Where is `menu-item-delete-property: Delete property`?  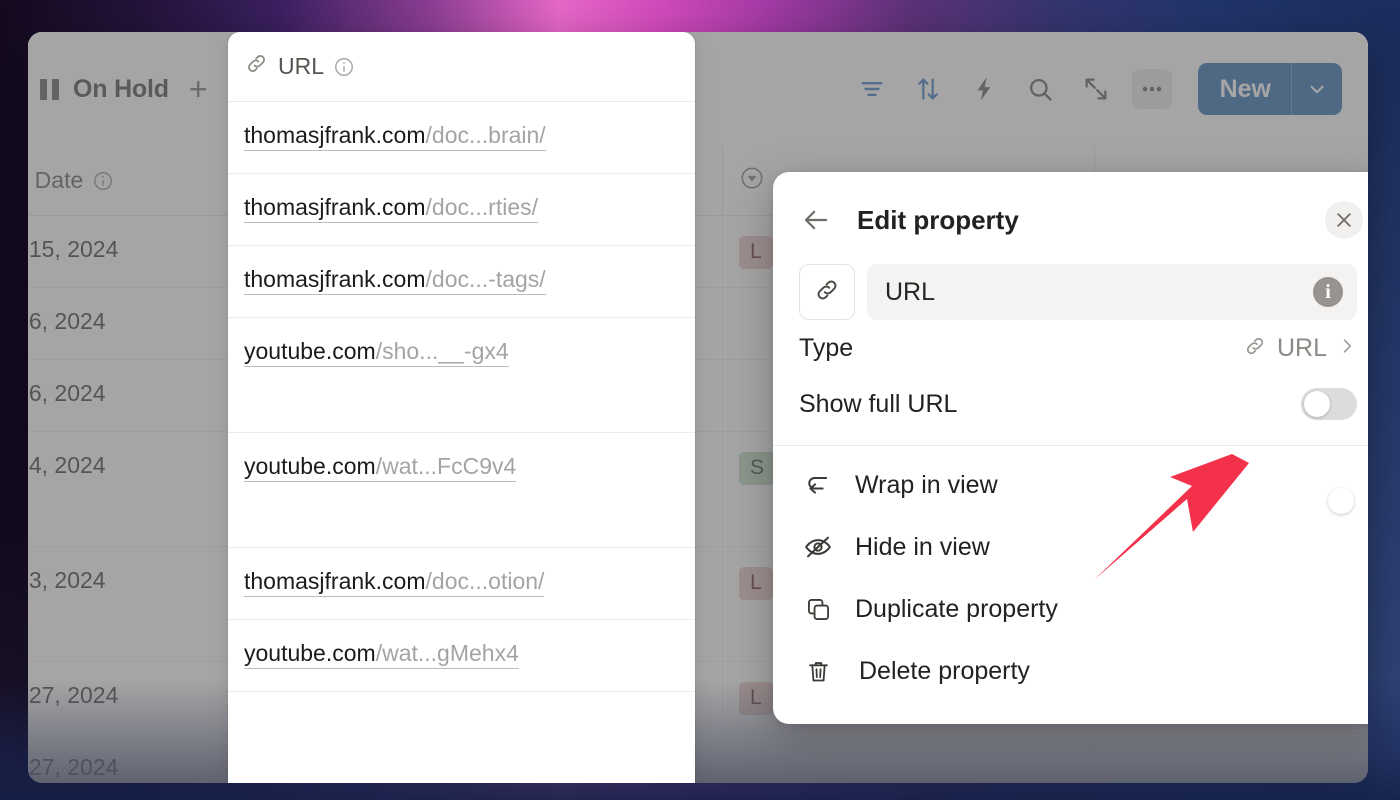
menu-item-delete-property: Delete property is located at coordinates (1070, 671).